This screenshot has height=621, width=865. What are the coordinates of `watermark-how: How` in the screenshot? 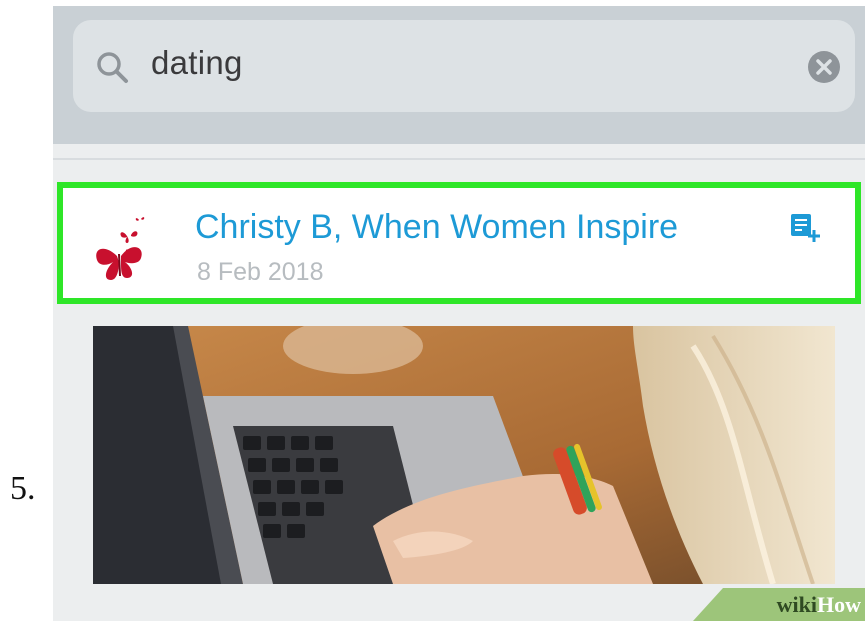 It's located at (839, 604).